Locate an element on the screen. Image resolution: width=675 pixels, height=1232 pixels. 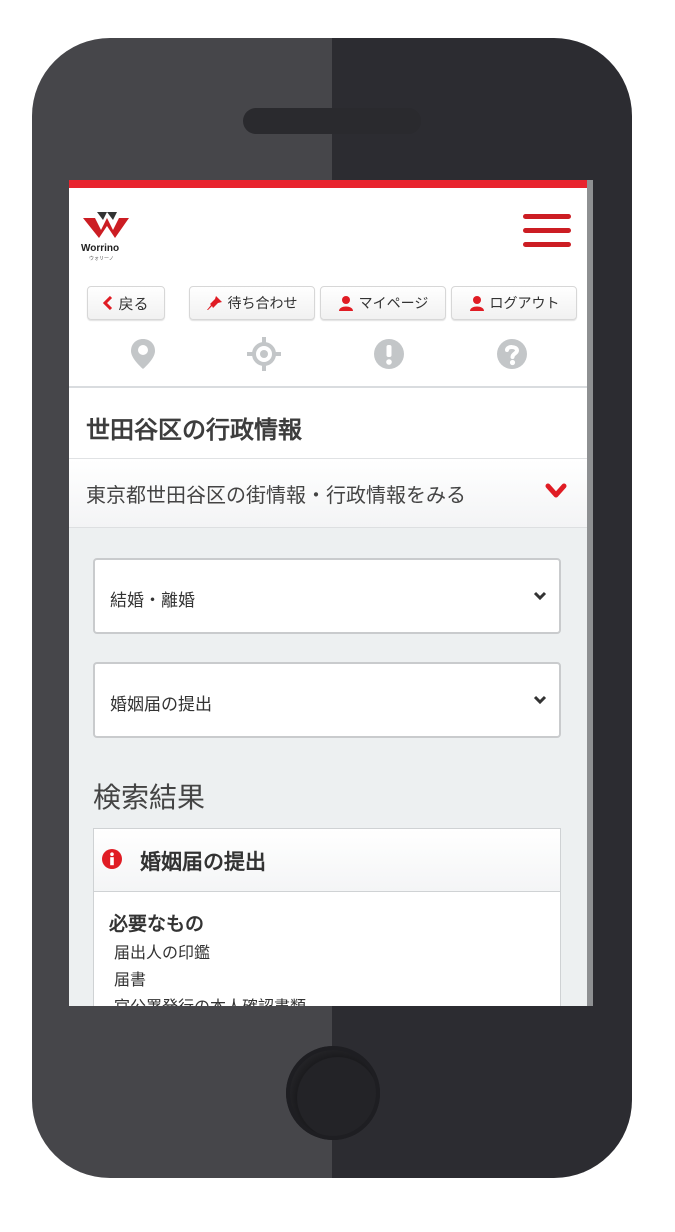
back-button-label: 戻る is located at coordinates (133, 303).